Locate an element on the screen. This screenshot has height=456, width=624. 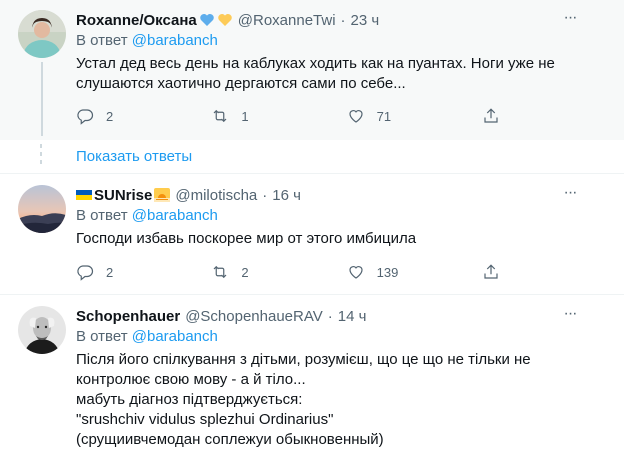
like-count: 139 is located at coordinates (387, 272).